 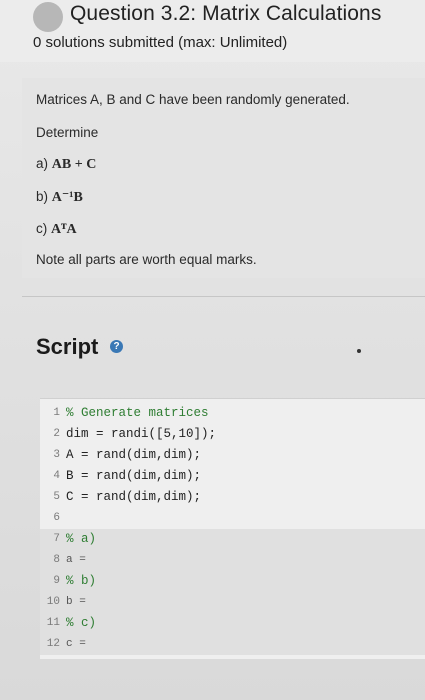 I want to click on line-number: 4, so click(x=56, y=476).